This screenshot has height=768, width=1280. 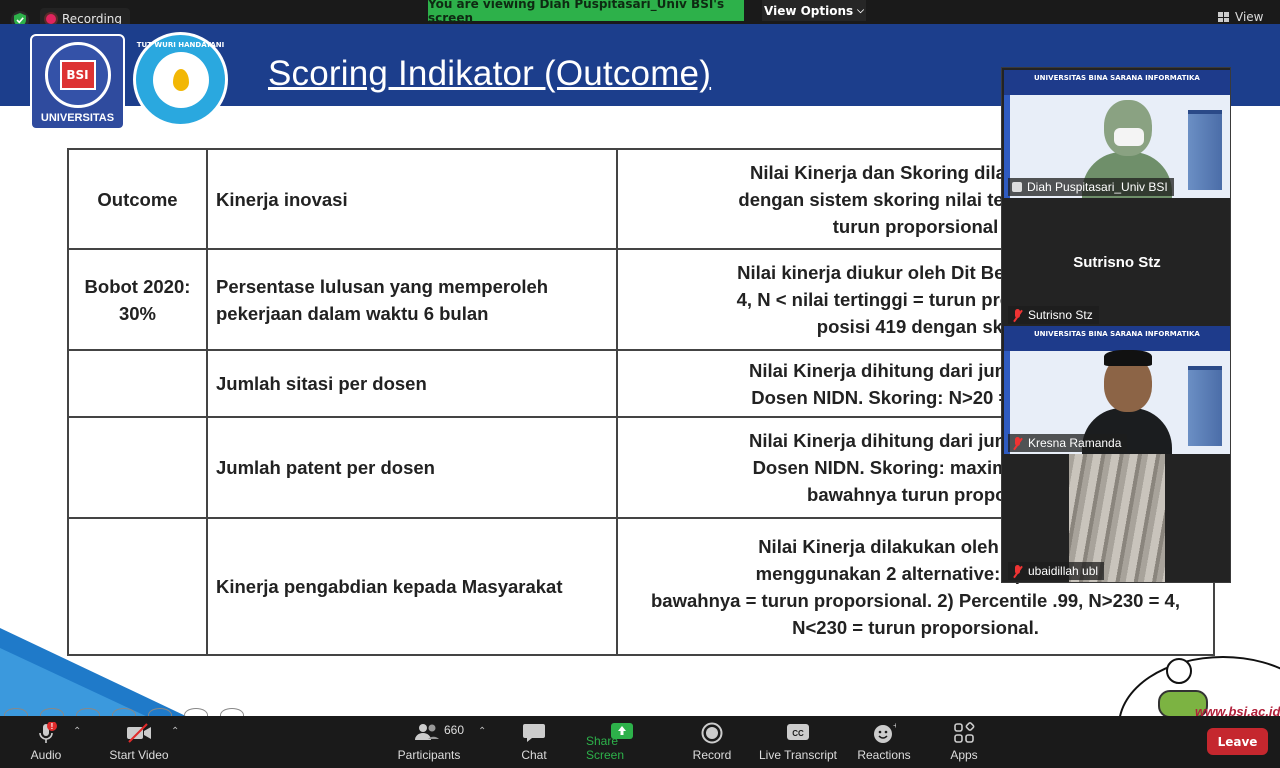 What do you see at coordinates (915, 627) in the screenshot?
I see `cell-text-line: N<230 = turun proporsional.` at bounding box center [915, 627].